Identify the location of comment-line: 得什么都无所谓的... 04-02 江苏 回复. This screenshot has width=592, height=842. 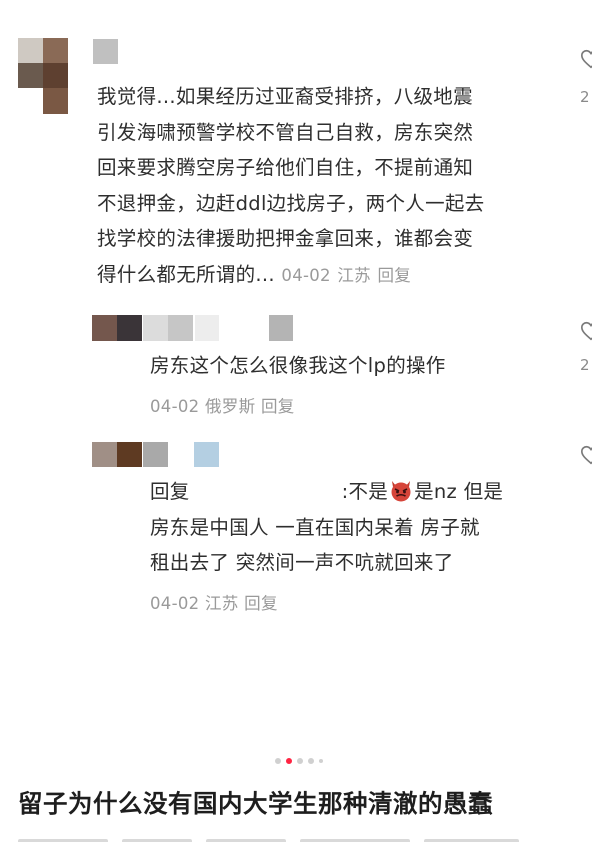
(332, 275).